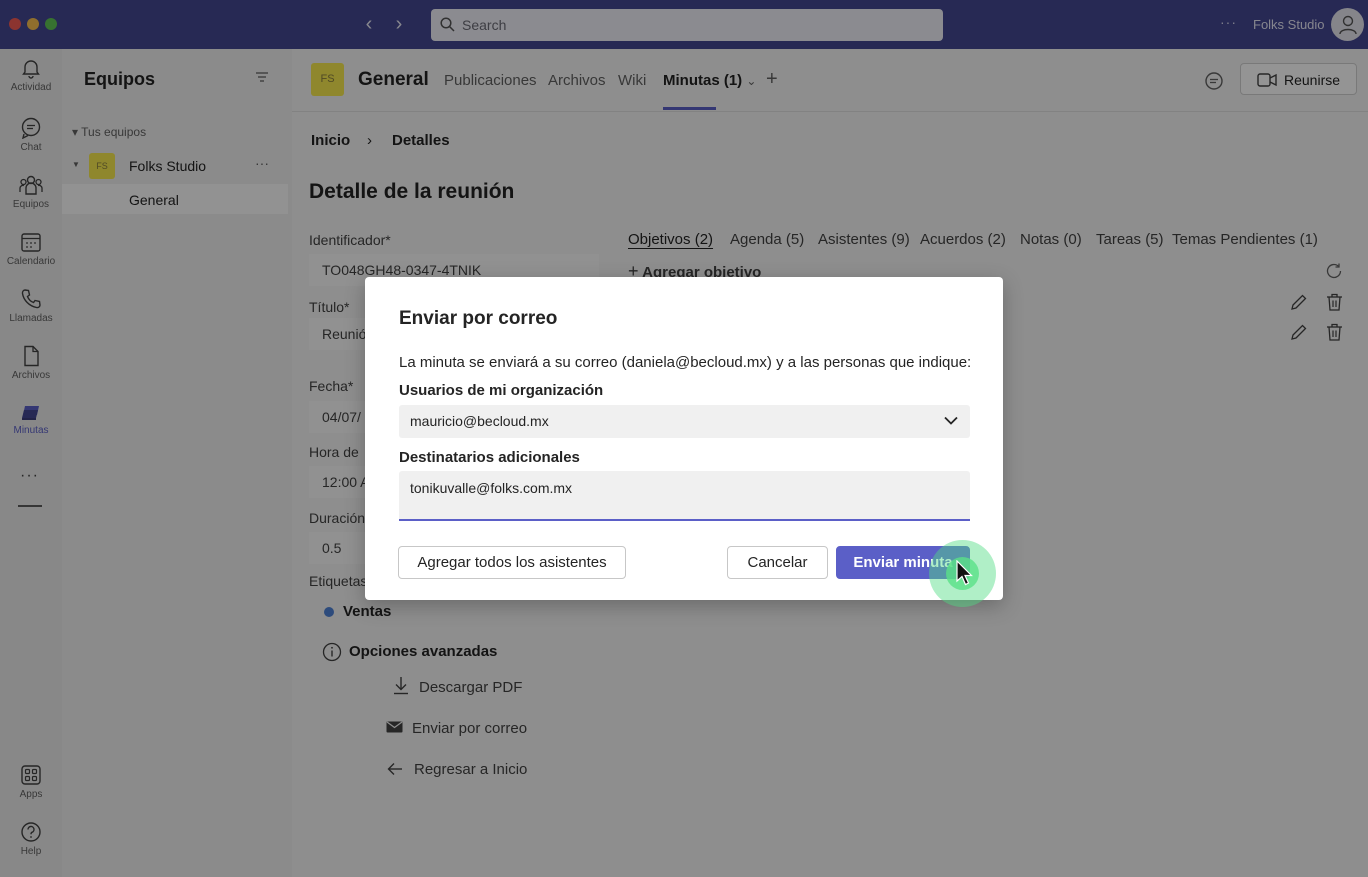  What do you see at coordinates (684, 421) in the screenshot?
I see `org-users-dropdown: mauricio@becloud.mx` at bounding box center [684, 421].